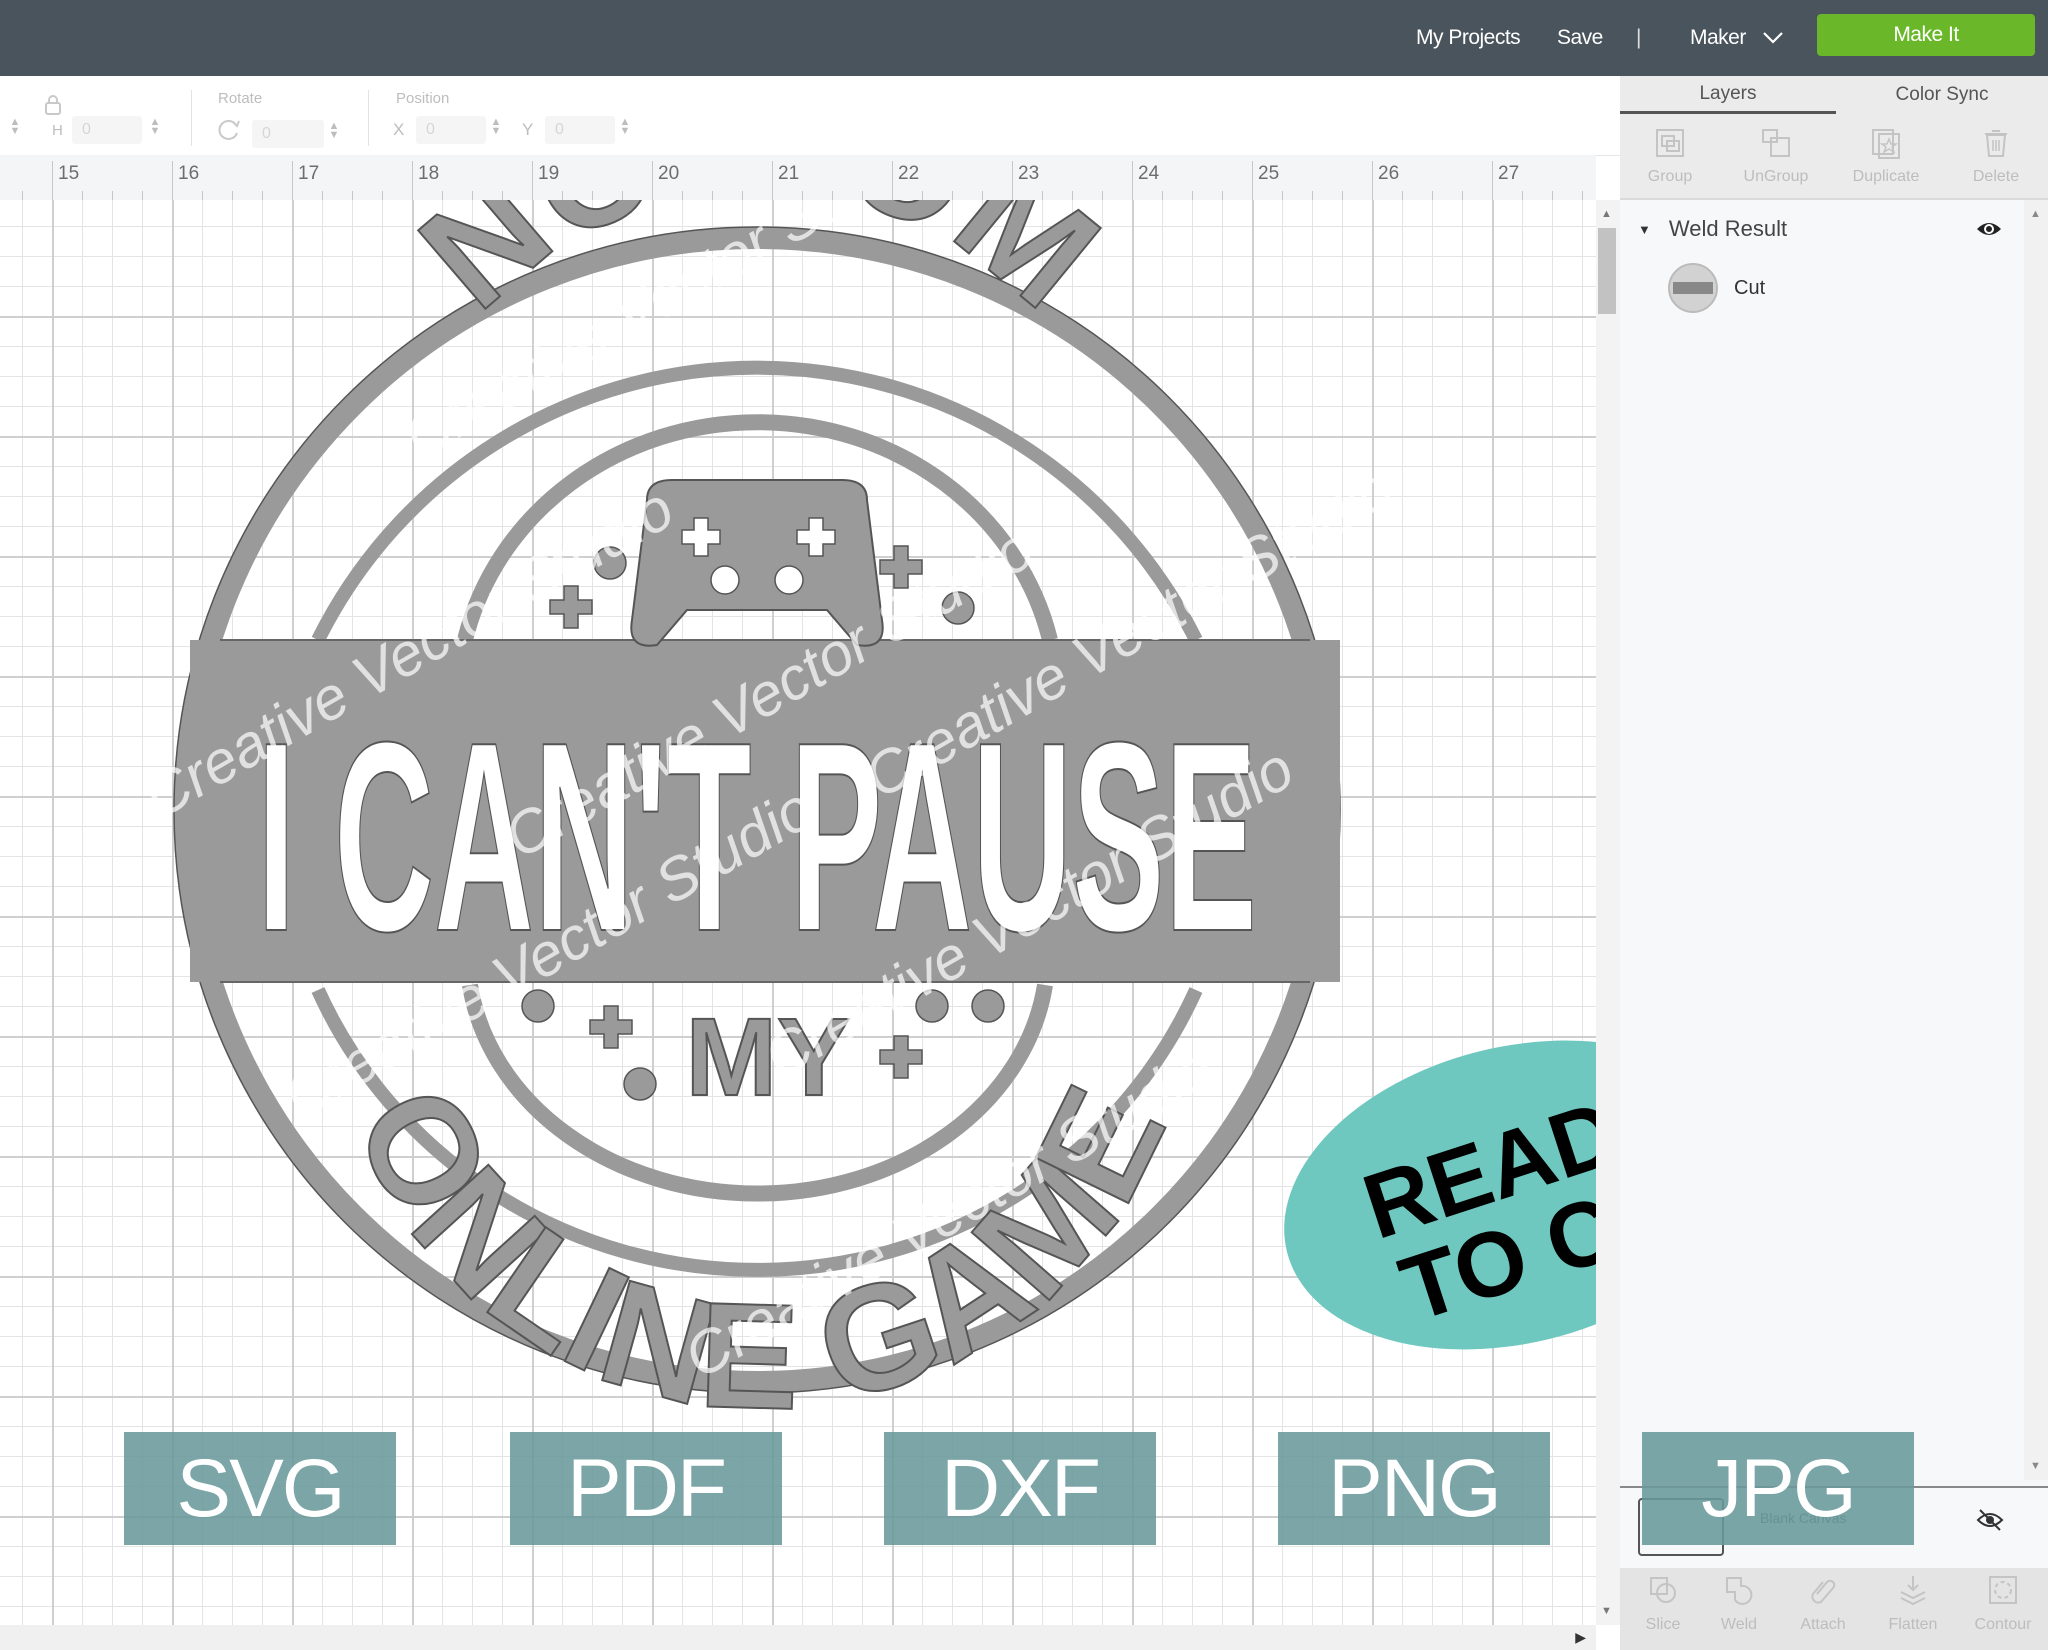 This screenshot has width=2048, height=1650. What do you see at coordinates (15, 127) in the screenshot?
I see `width-stepper: ▲ ▼` at bounding box center [15, 127].